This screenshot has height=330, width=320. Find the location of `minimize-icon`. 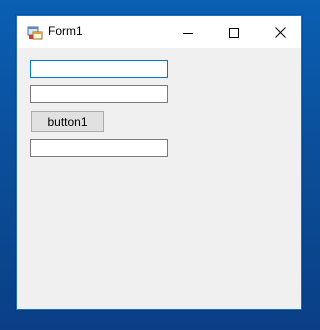

minimize-icon is located at coordinates (188, 32).